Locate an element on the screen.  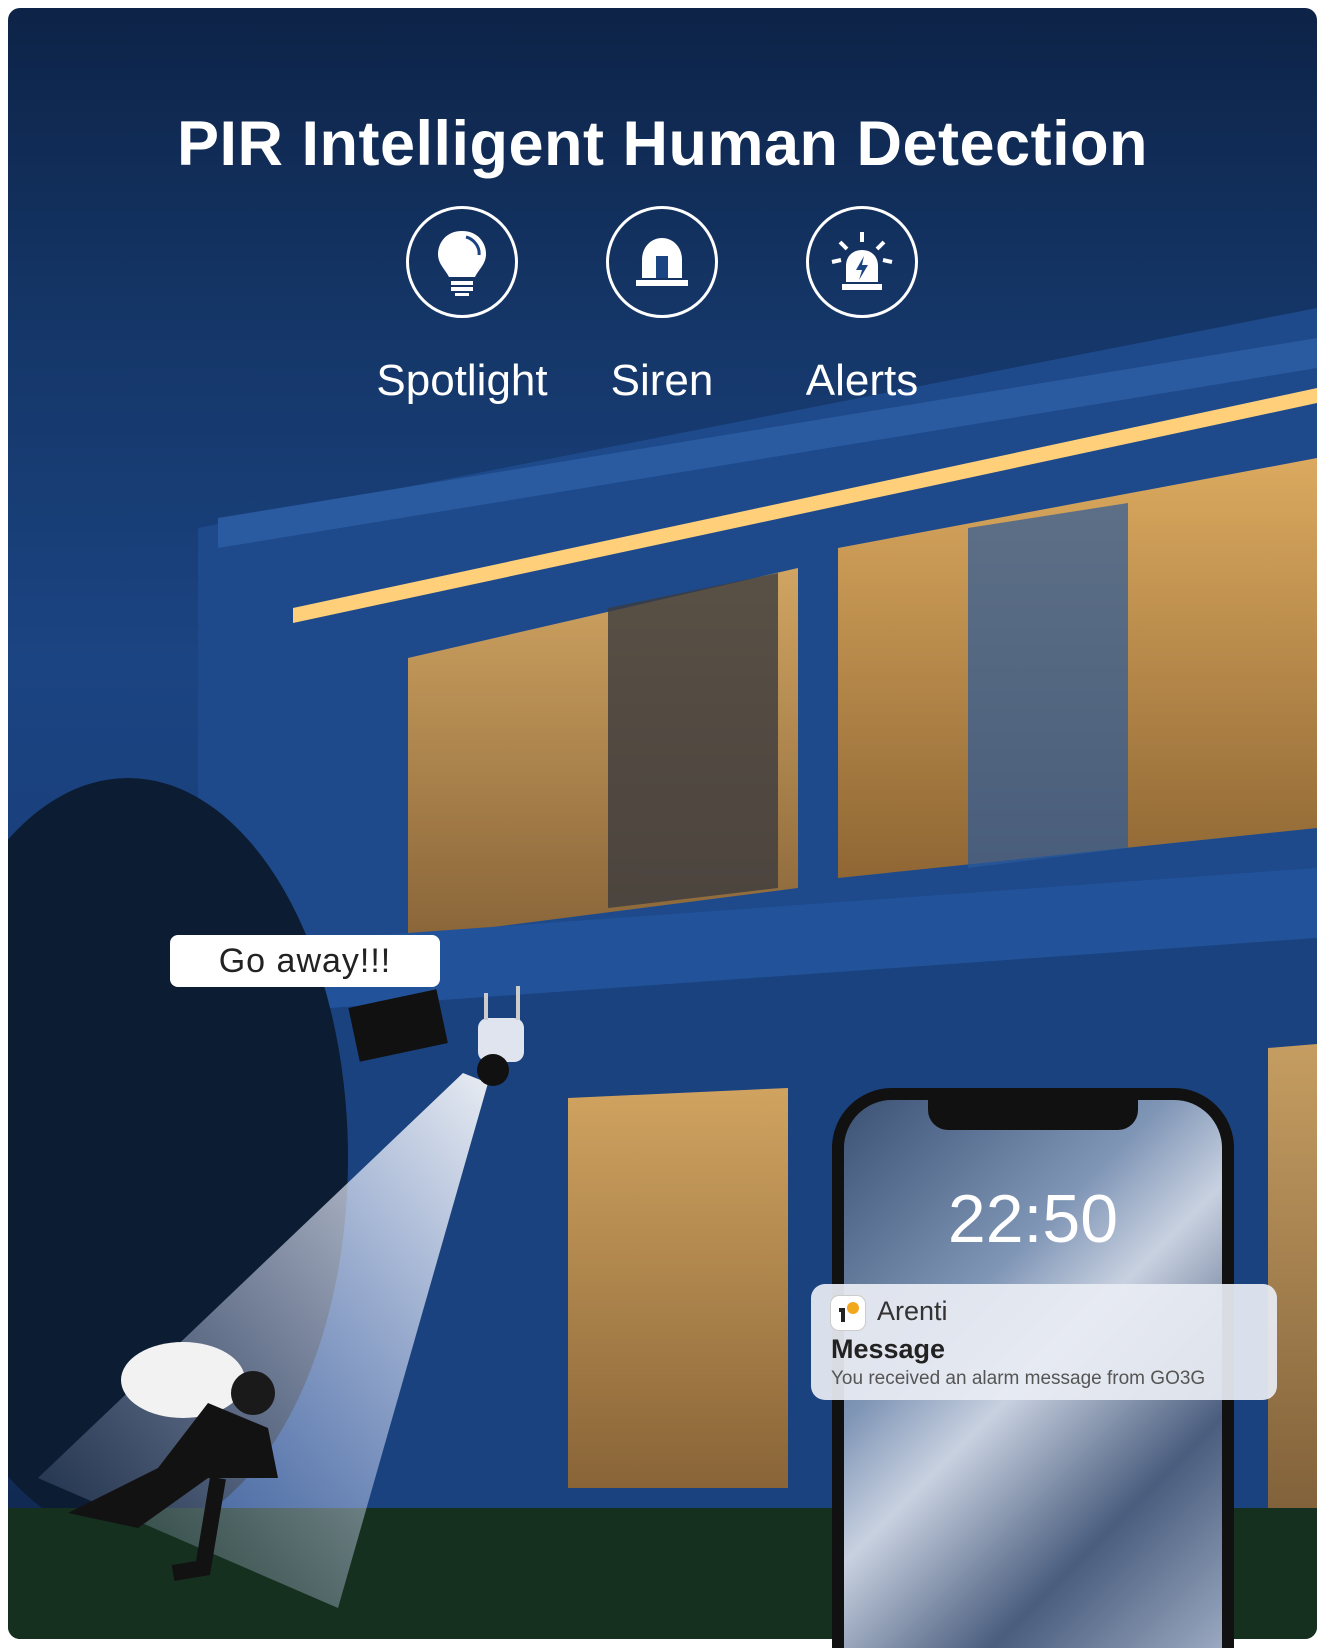
speech-bubble: Go away!!! is located at coordinates (305, 961).